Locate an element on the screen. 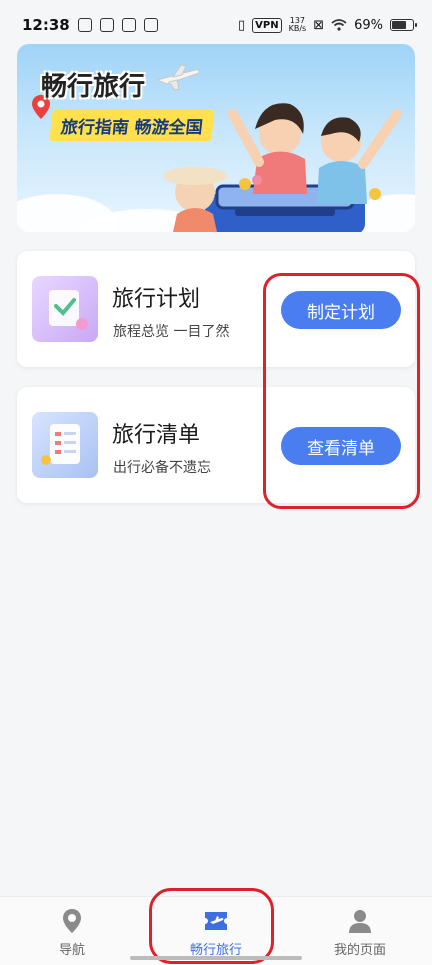  no-sim-icon: ⊠ is located at coordinates (319, 25).